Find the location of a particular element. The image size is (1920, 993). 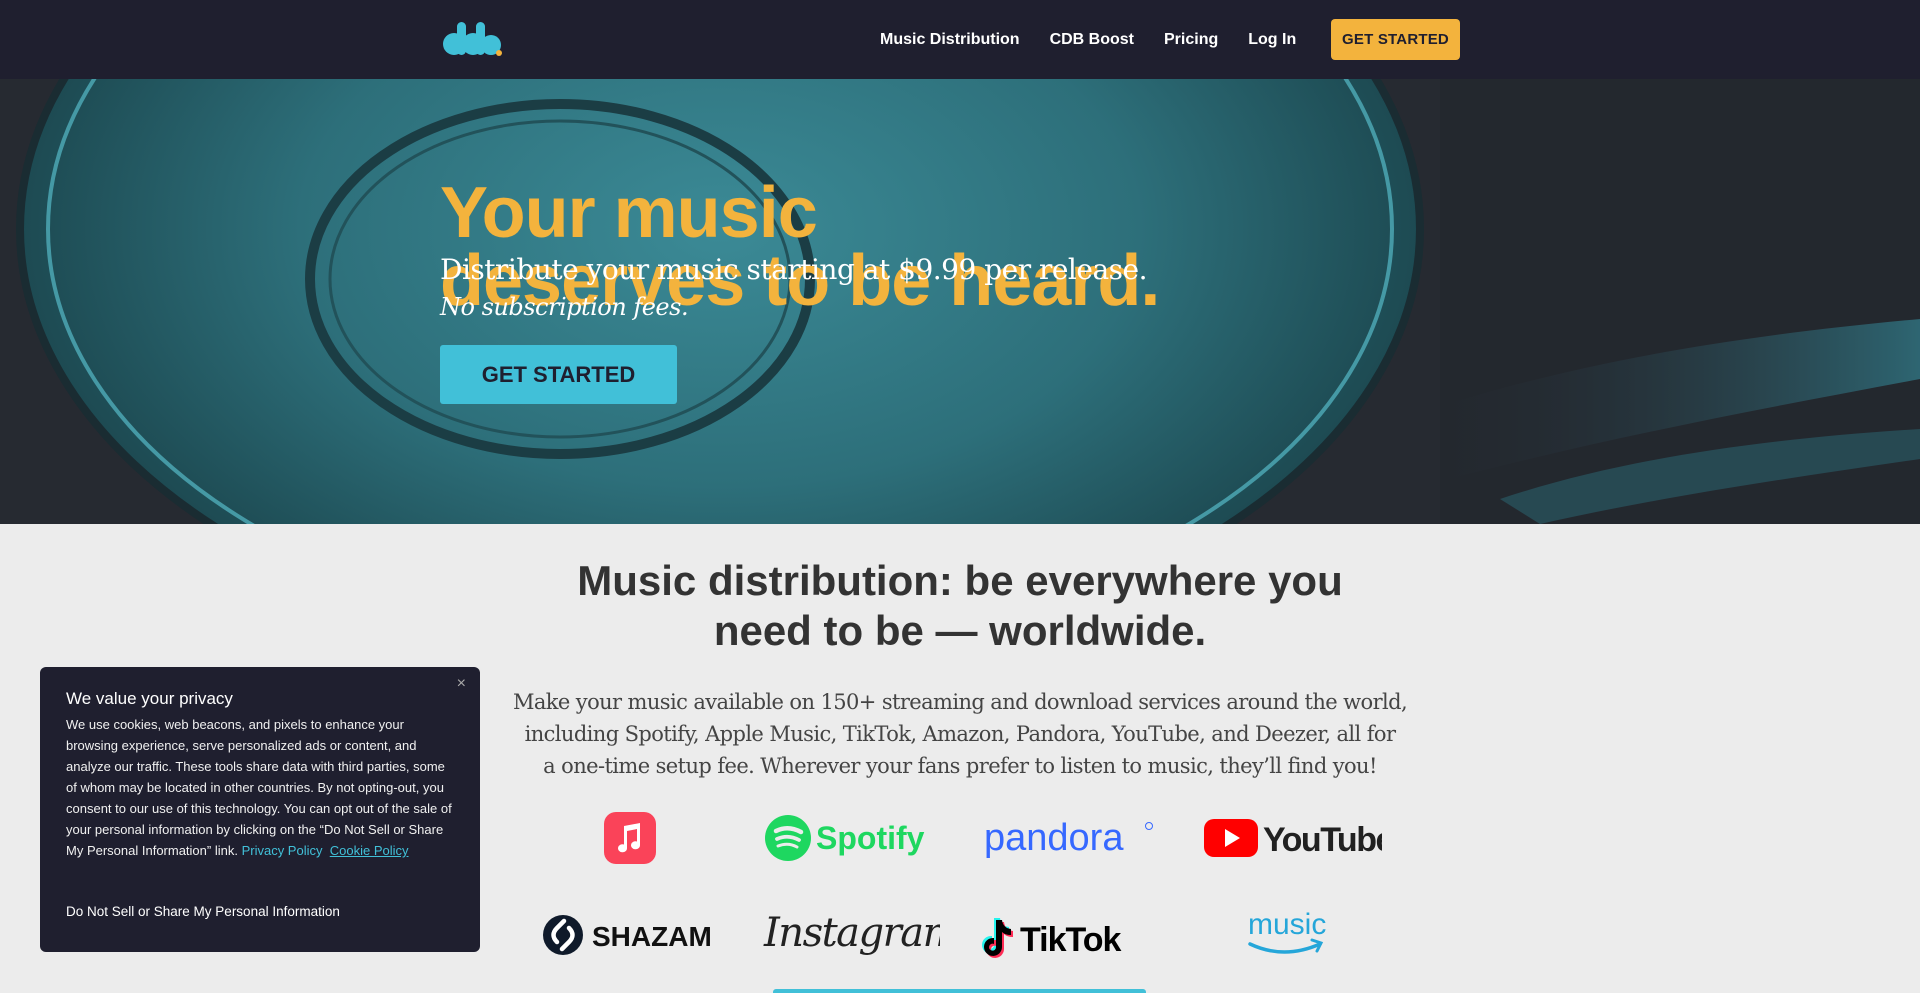

spotify-icon: Spotify is located at coordinates (845, 838).